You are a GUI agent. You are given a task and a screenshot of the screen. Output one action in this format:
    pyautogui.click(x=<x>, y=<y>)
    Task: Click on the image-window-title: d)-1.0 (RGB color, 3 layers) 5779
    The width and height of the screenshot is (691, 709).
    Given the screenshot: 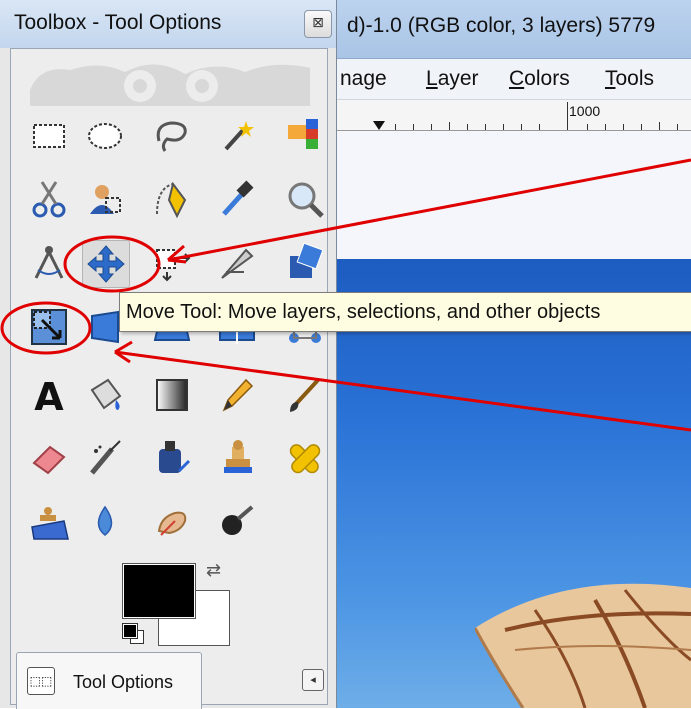 What is the action you would take?
    pyautogui.click(x=501, y=25)
    